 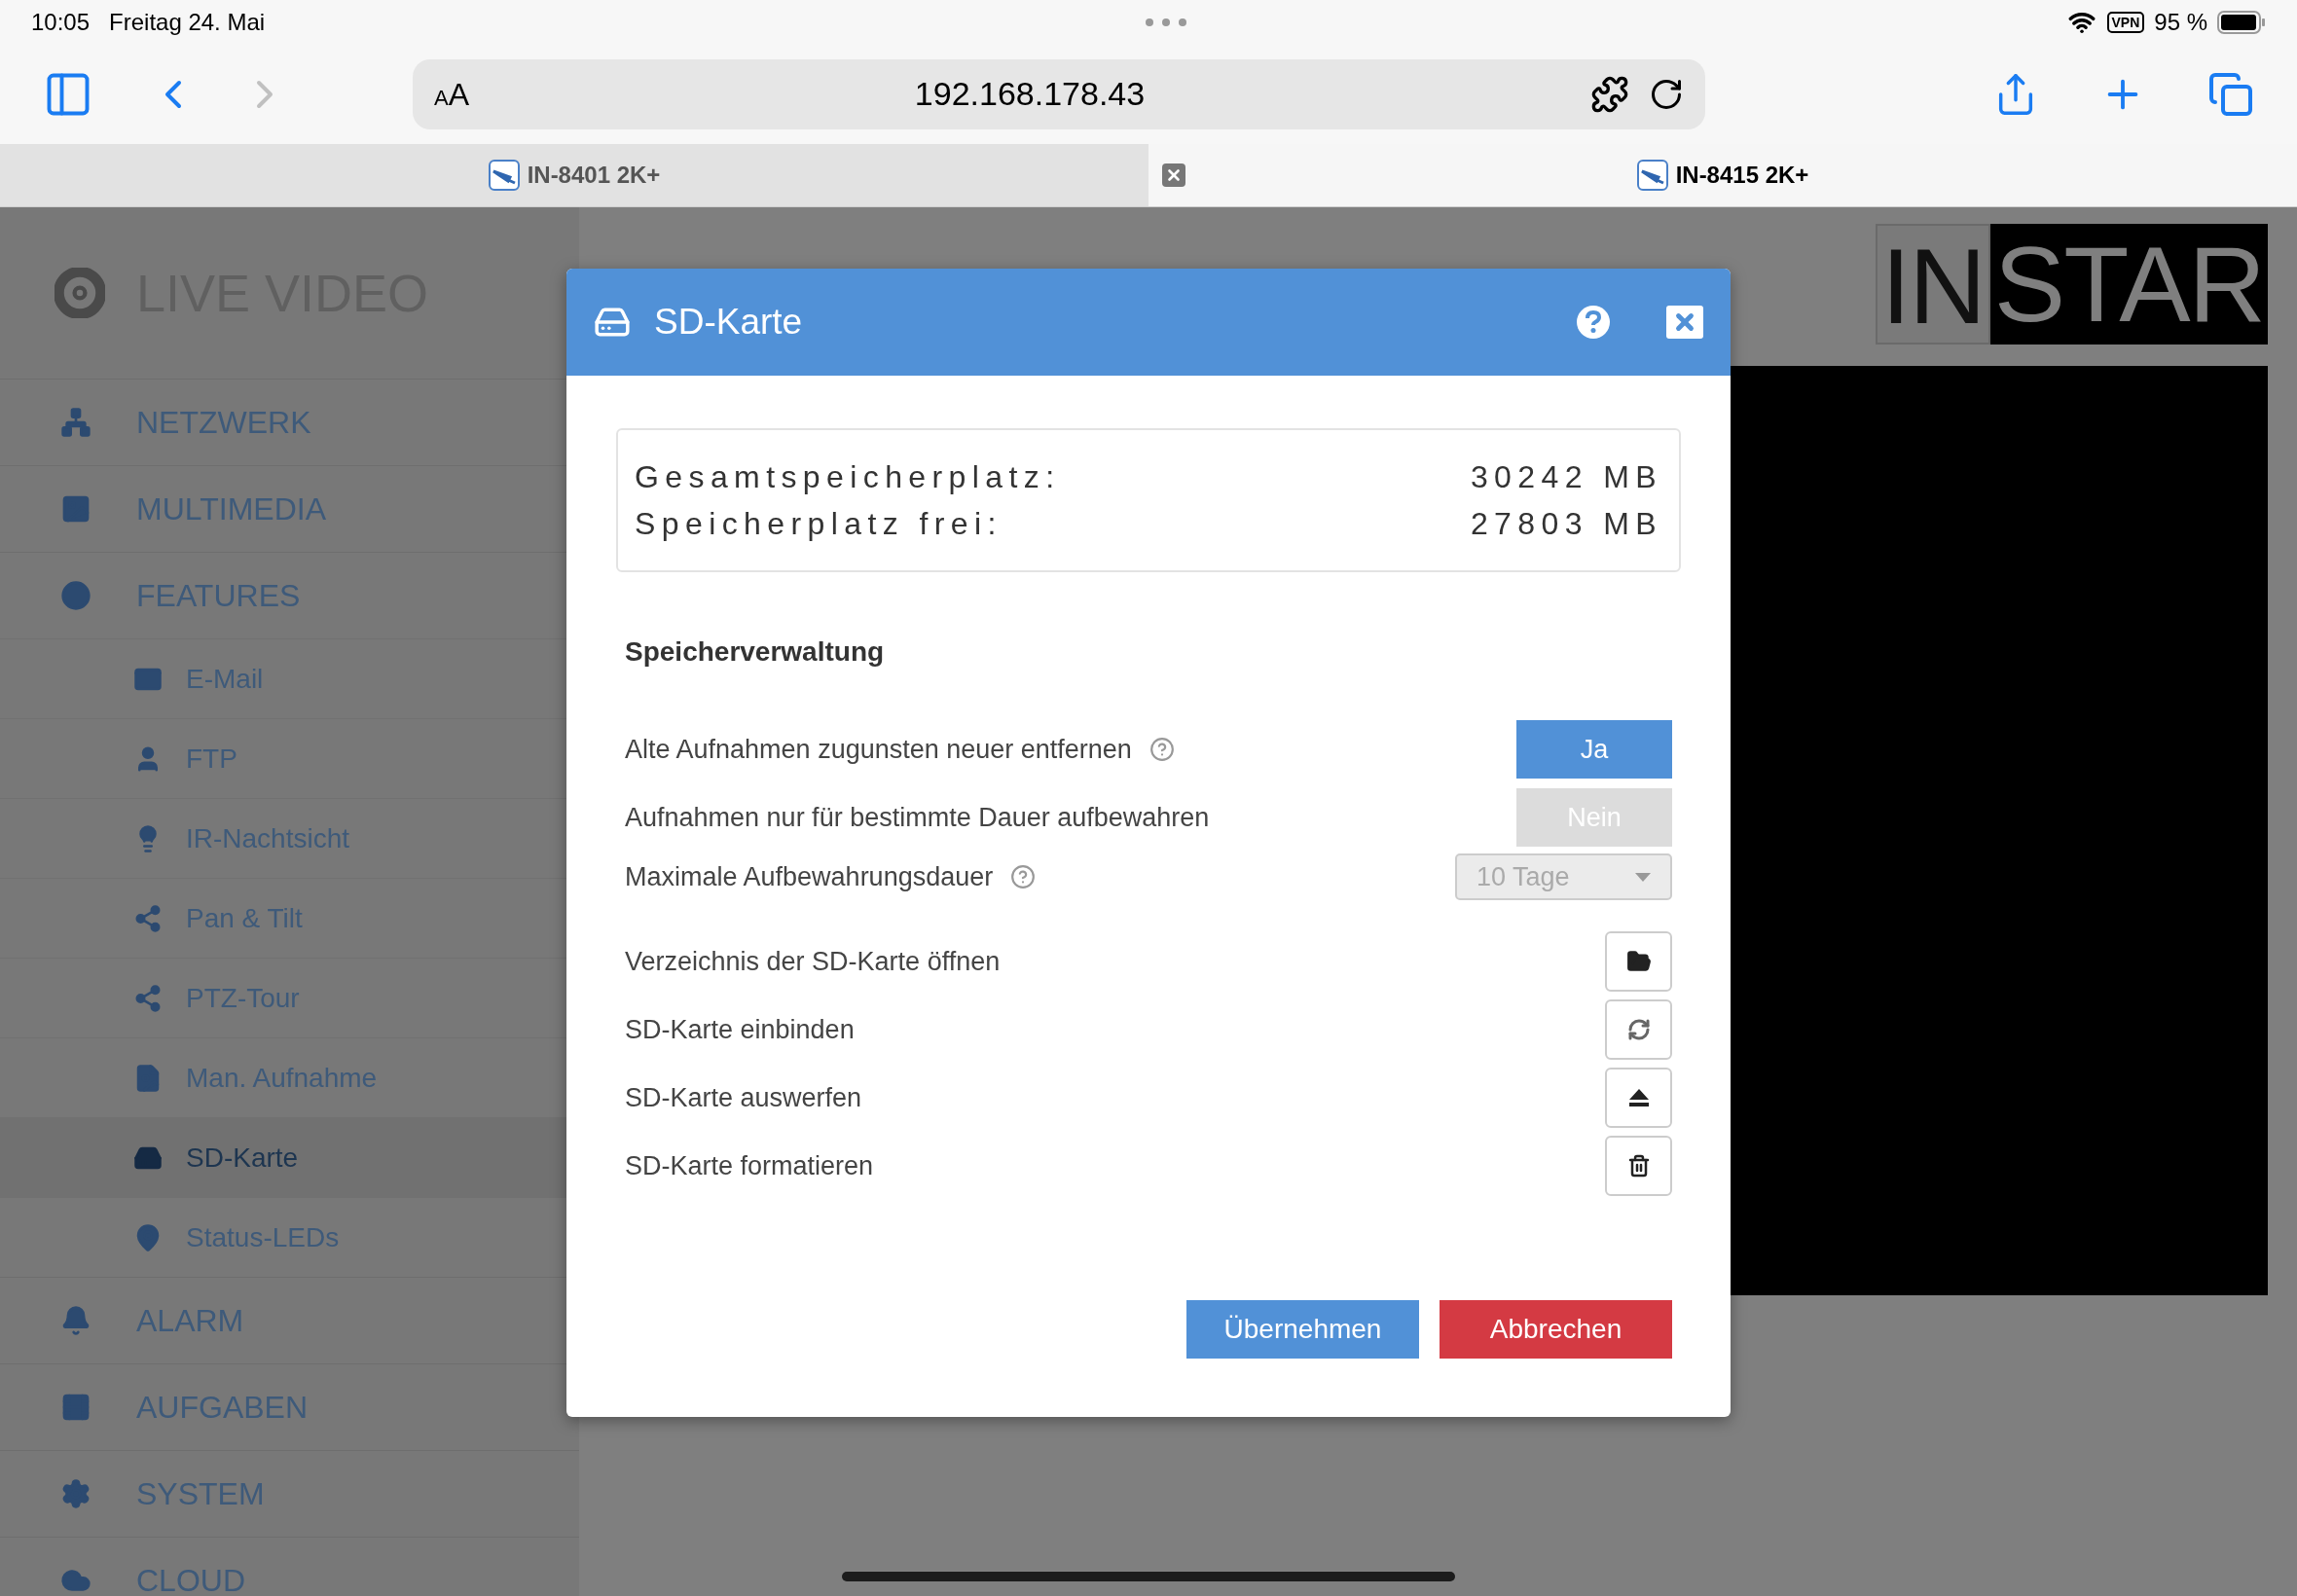 What do you see at coordinates (1643, 877) in the screenshot?
I see `dropdown-caret-icon` at bounding box center [1643, 877].